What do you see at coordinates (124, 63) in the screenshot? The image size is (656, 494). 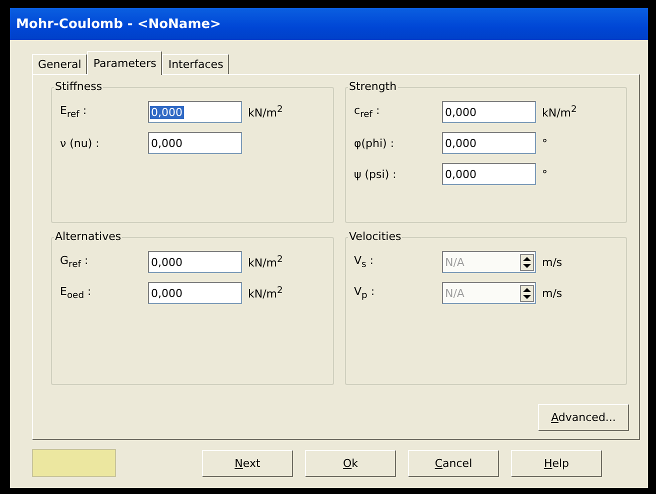 I see `tab: Parameters` at bounding box center [124, 63].